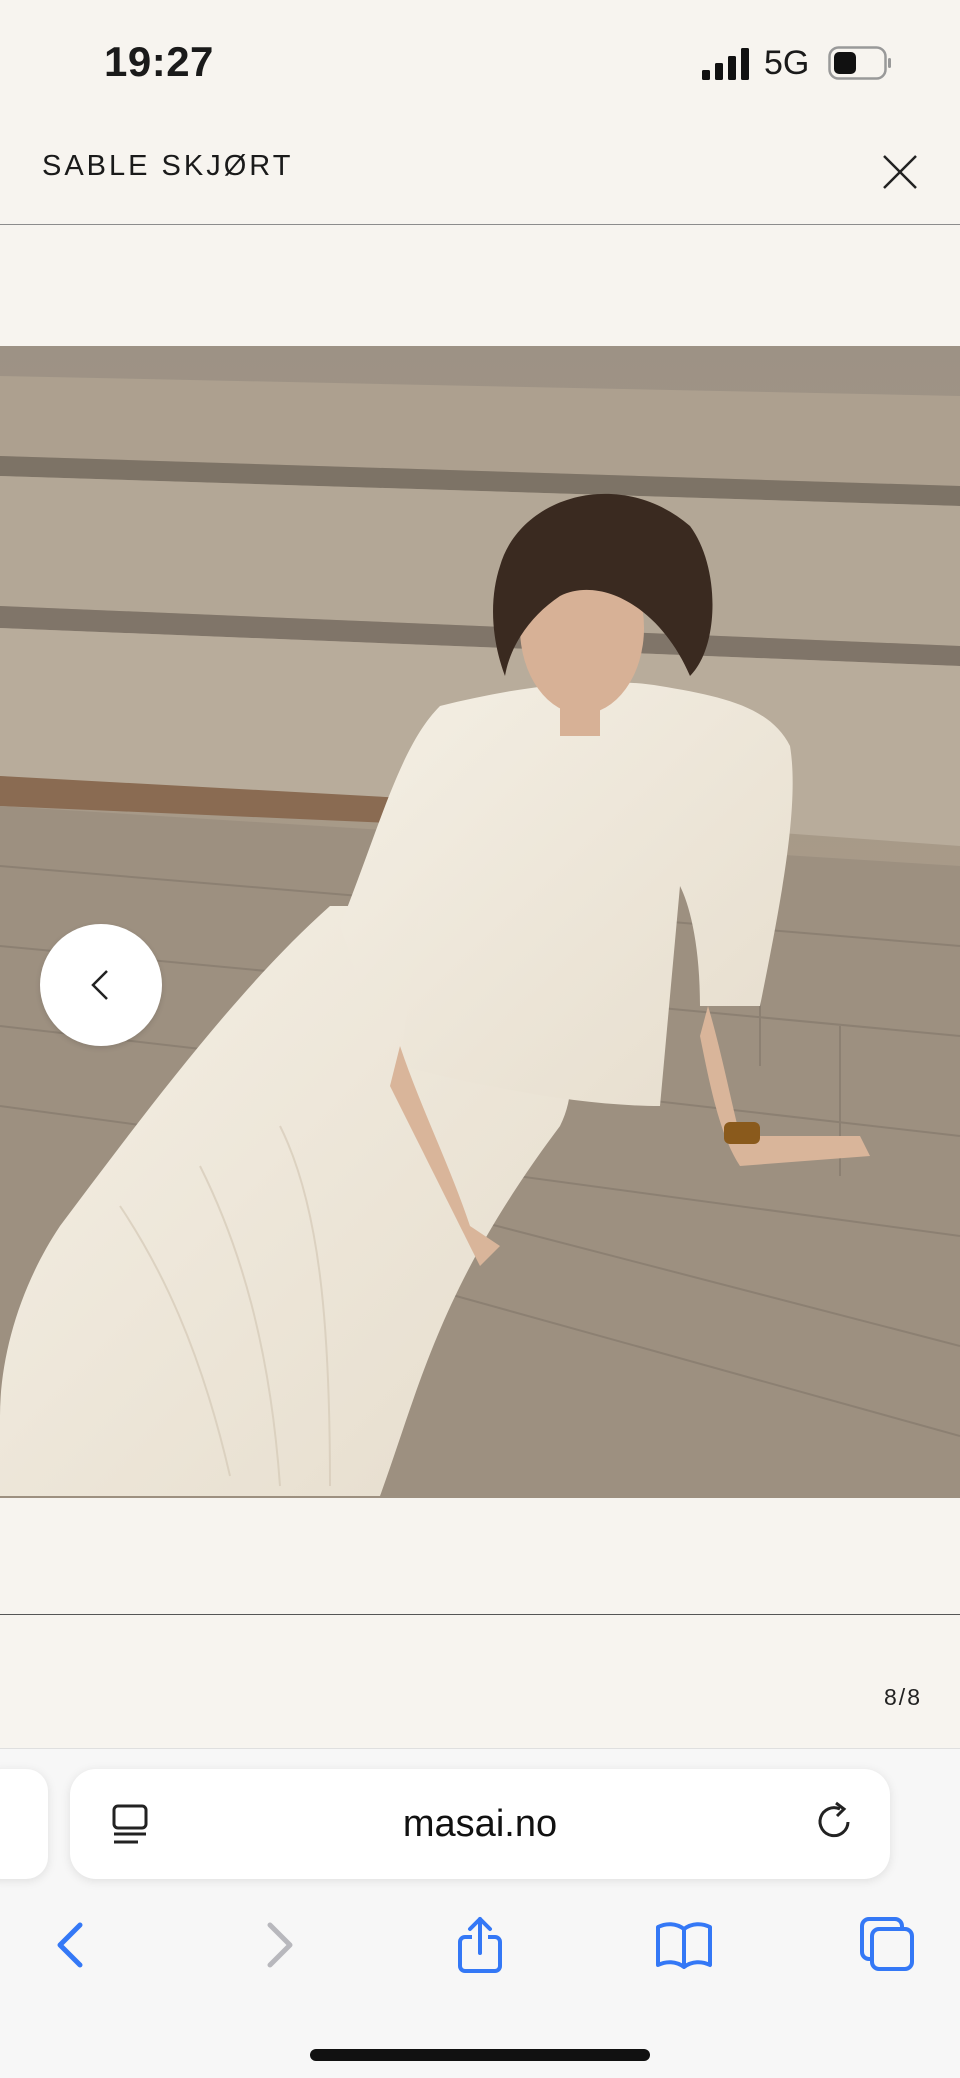  I want to click on share-button, so click(480, 1945).